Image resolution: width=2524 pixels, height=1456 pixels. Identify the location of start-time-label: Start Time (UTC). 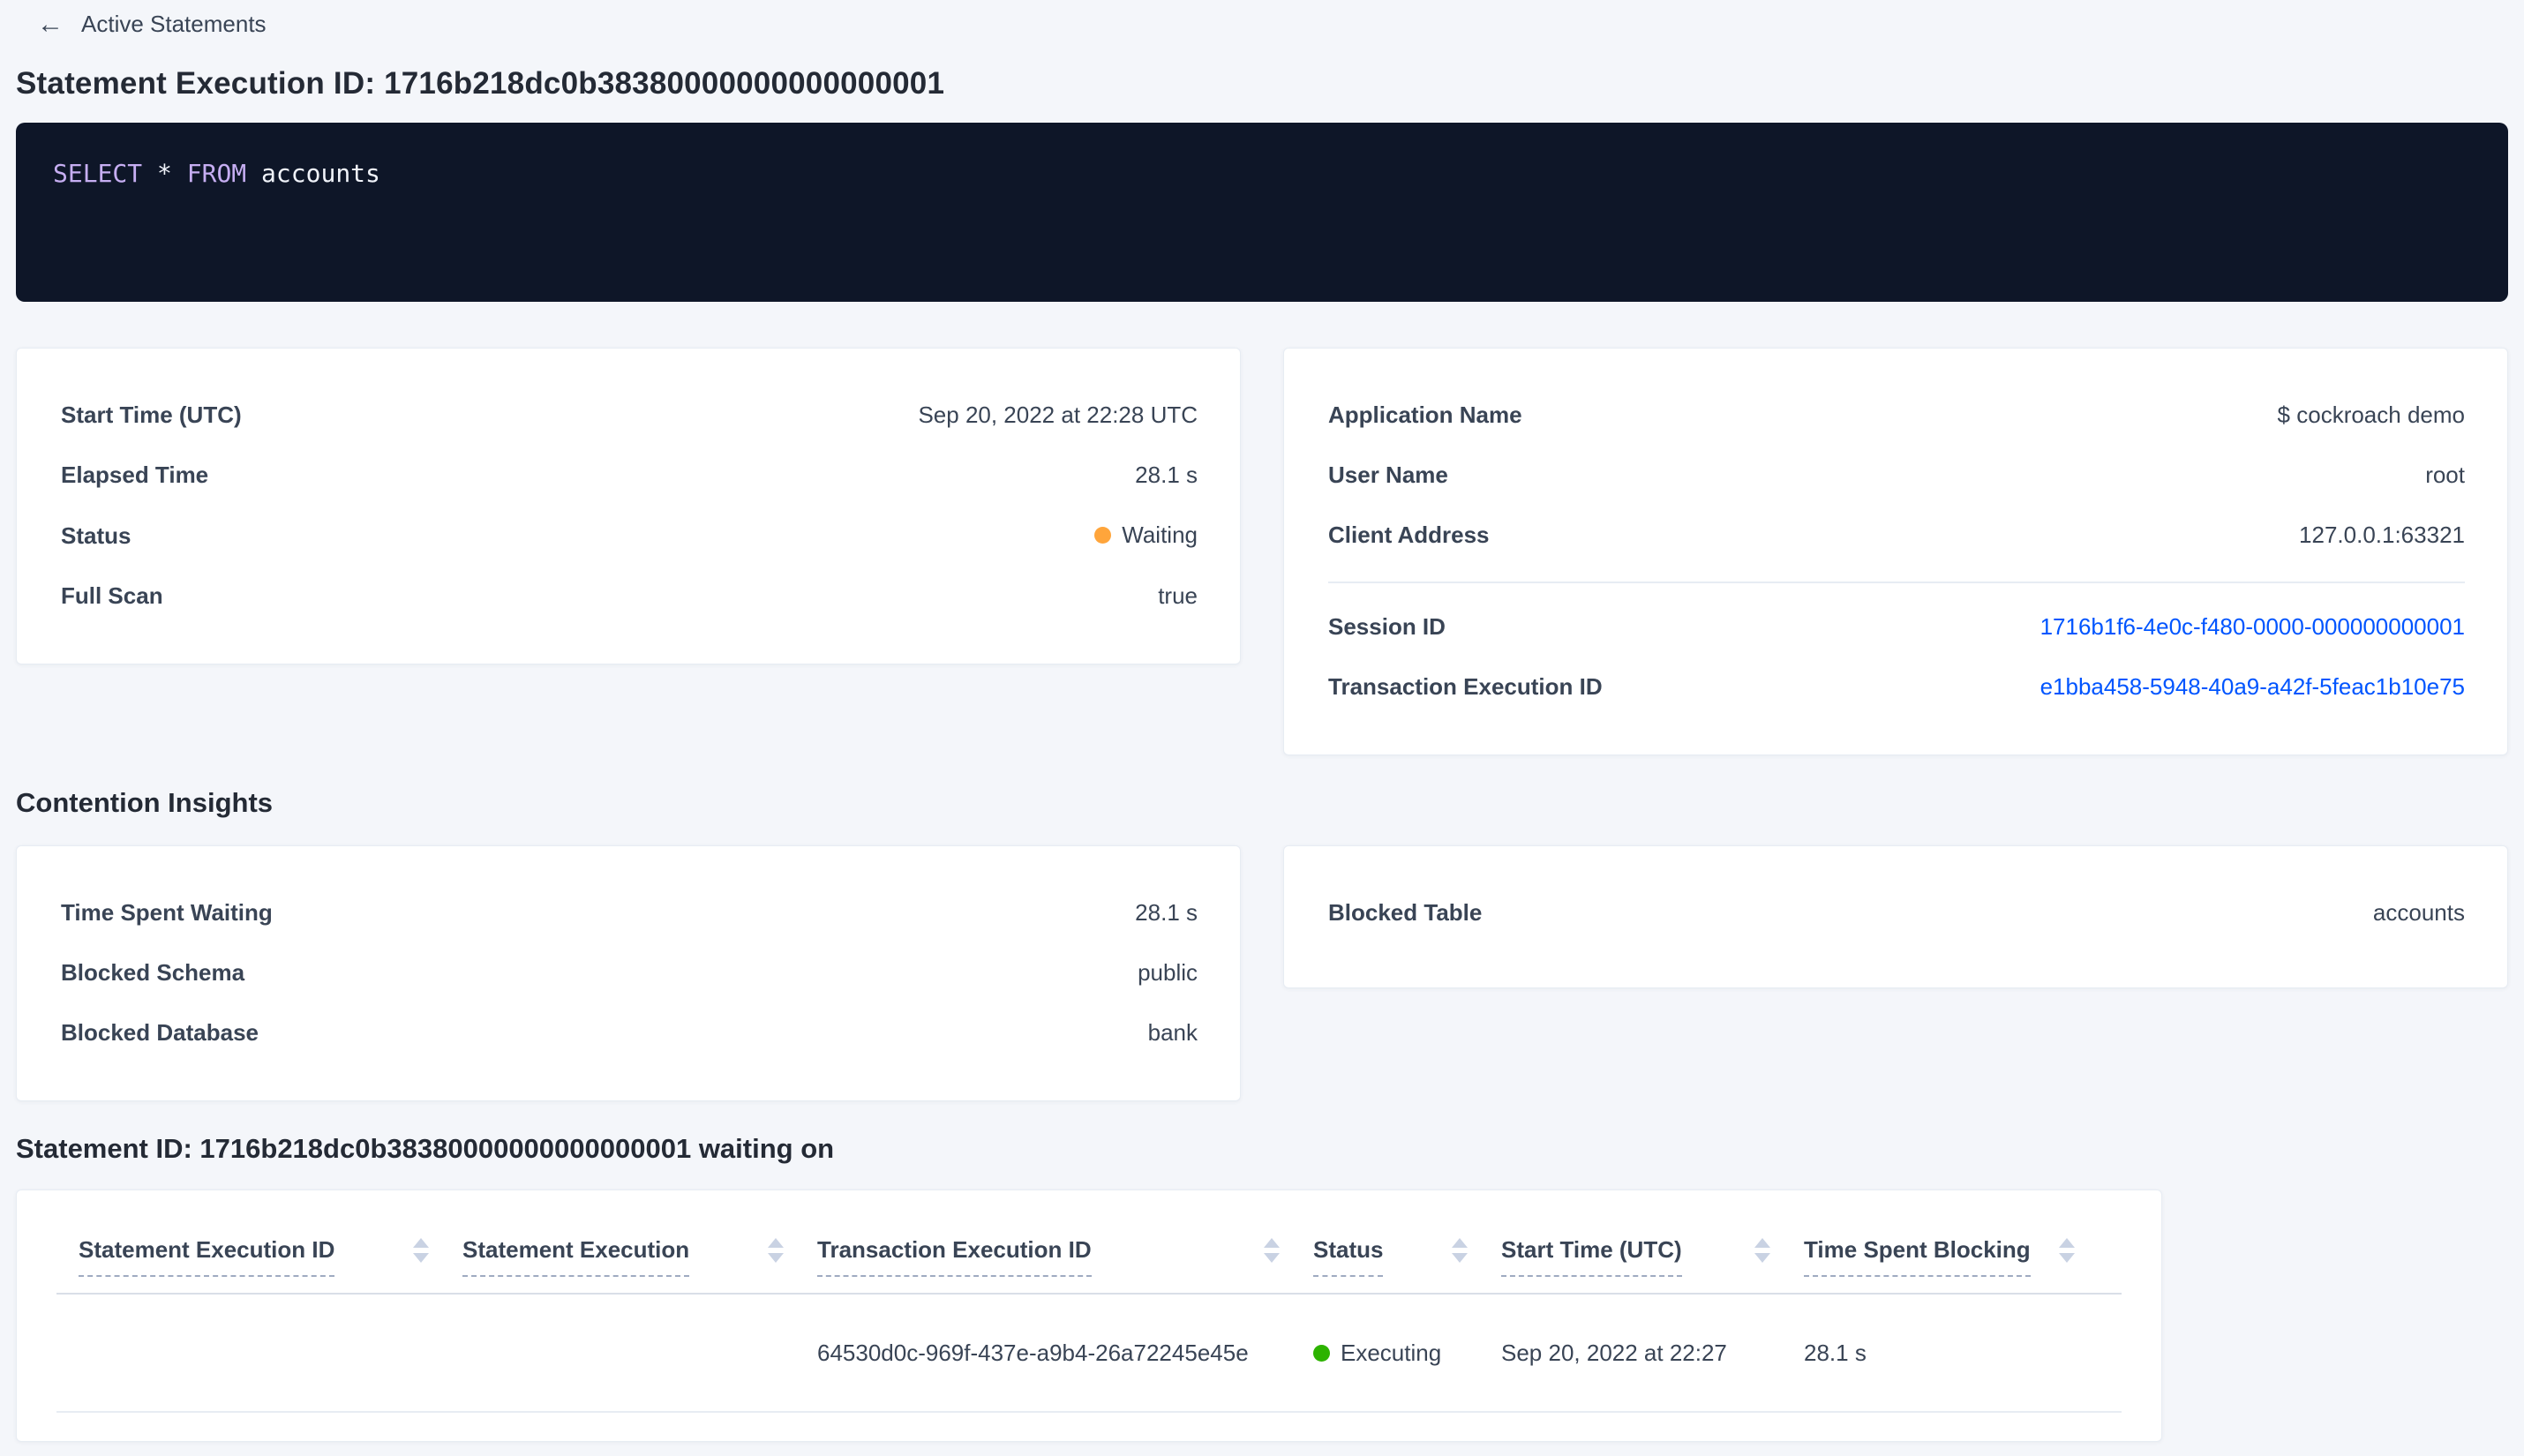
(151, 415).